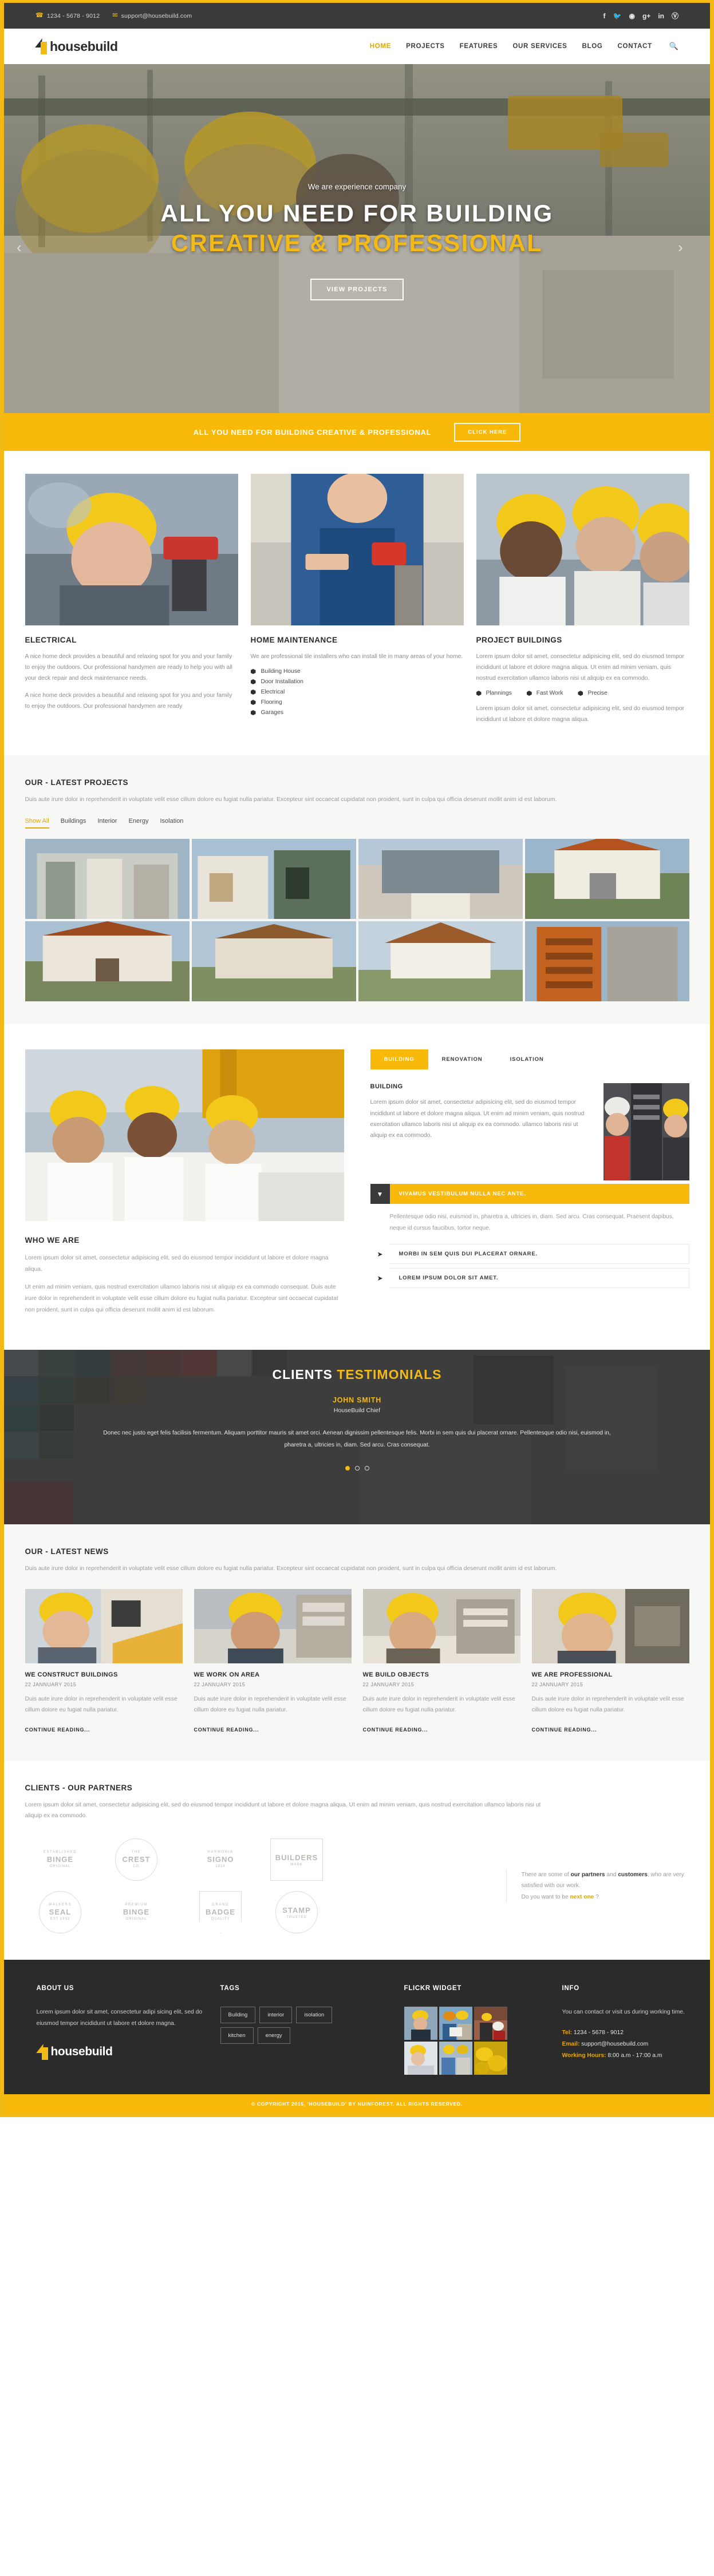  Describe the element at coordinates (237, 2035) in the screenshot. I see `tag-kitchen: kitchen` at that location.